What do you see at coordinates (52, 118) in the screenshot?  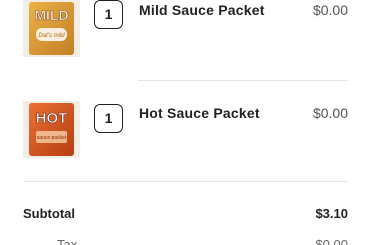 I see `svg-text: HOT` at bounding box center [52, 118].